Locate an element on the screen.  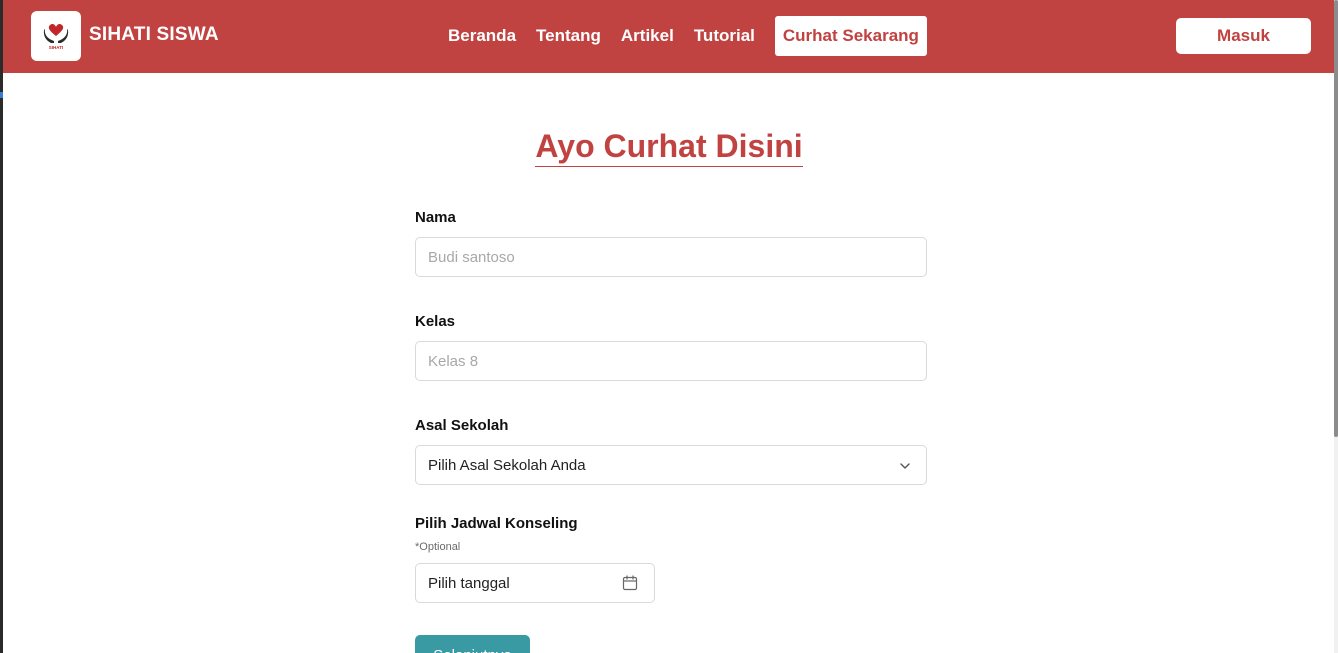
kelas-input is located at coordinates (671, 361).